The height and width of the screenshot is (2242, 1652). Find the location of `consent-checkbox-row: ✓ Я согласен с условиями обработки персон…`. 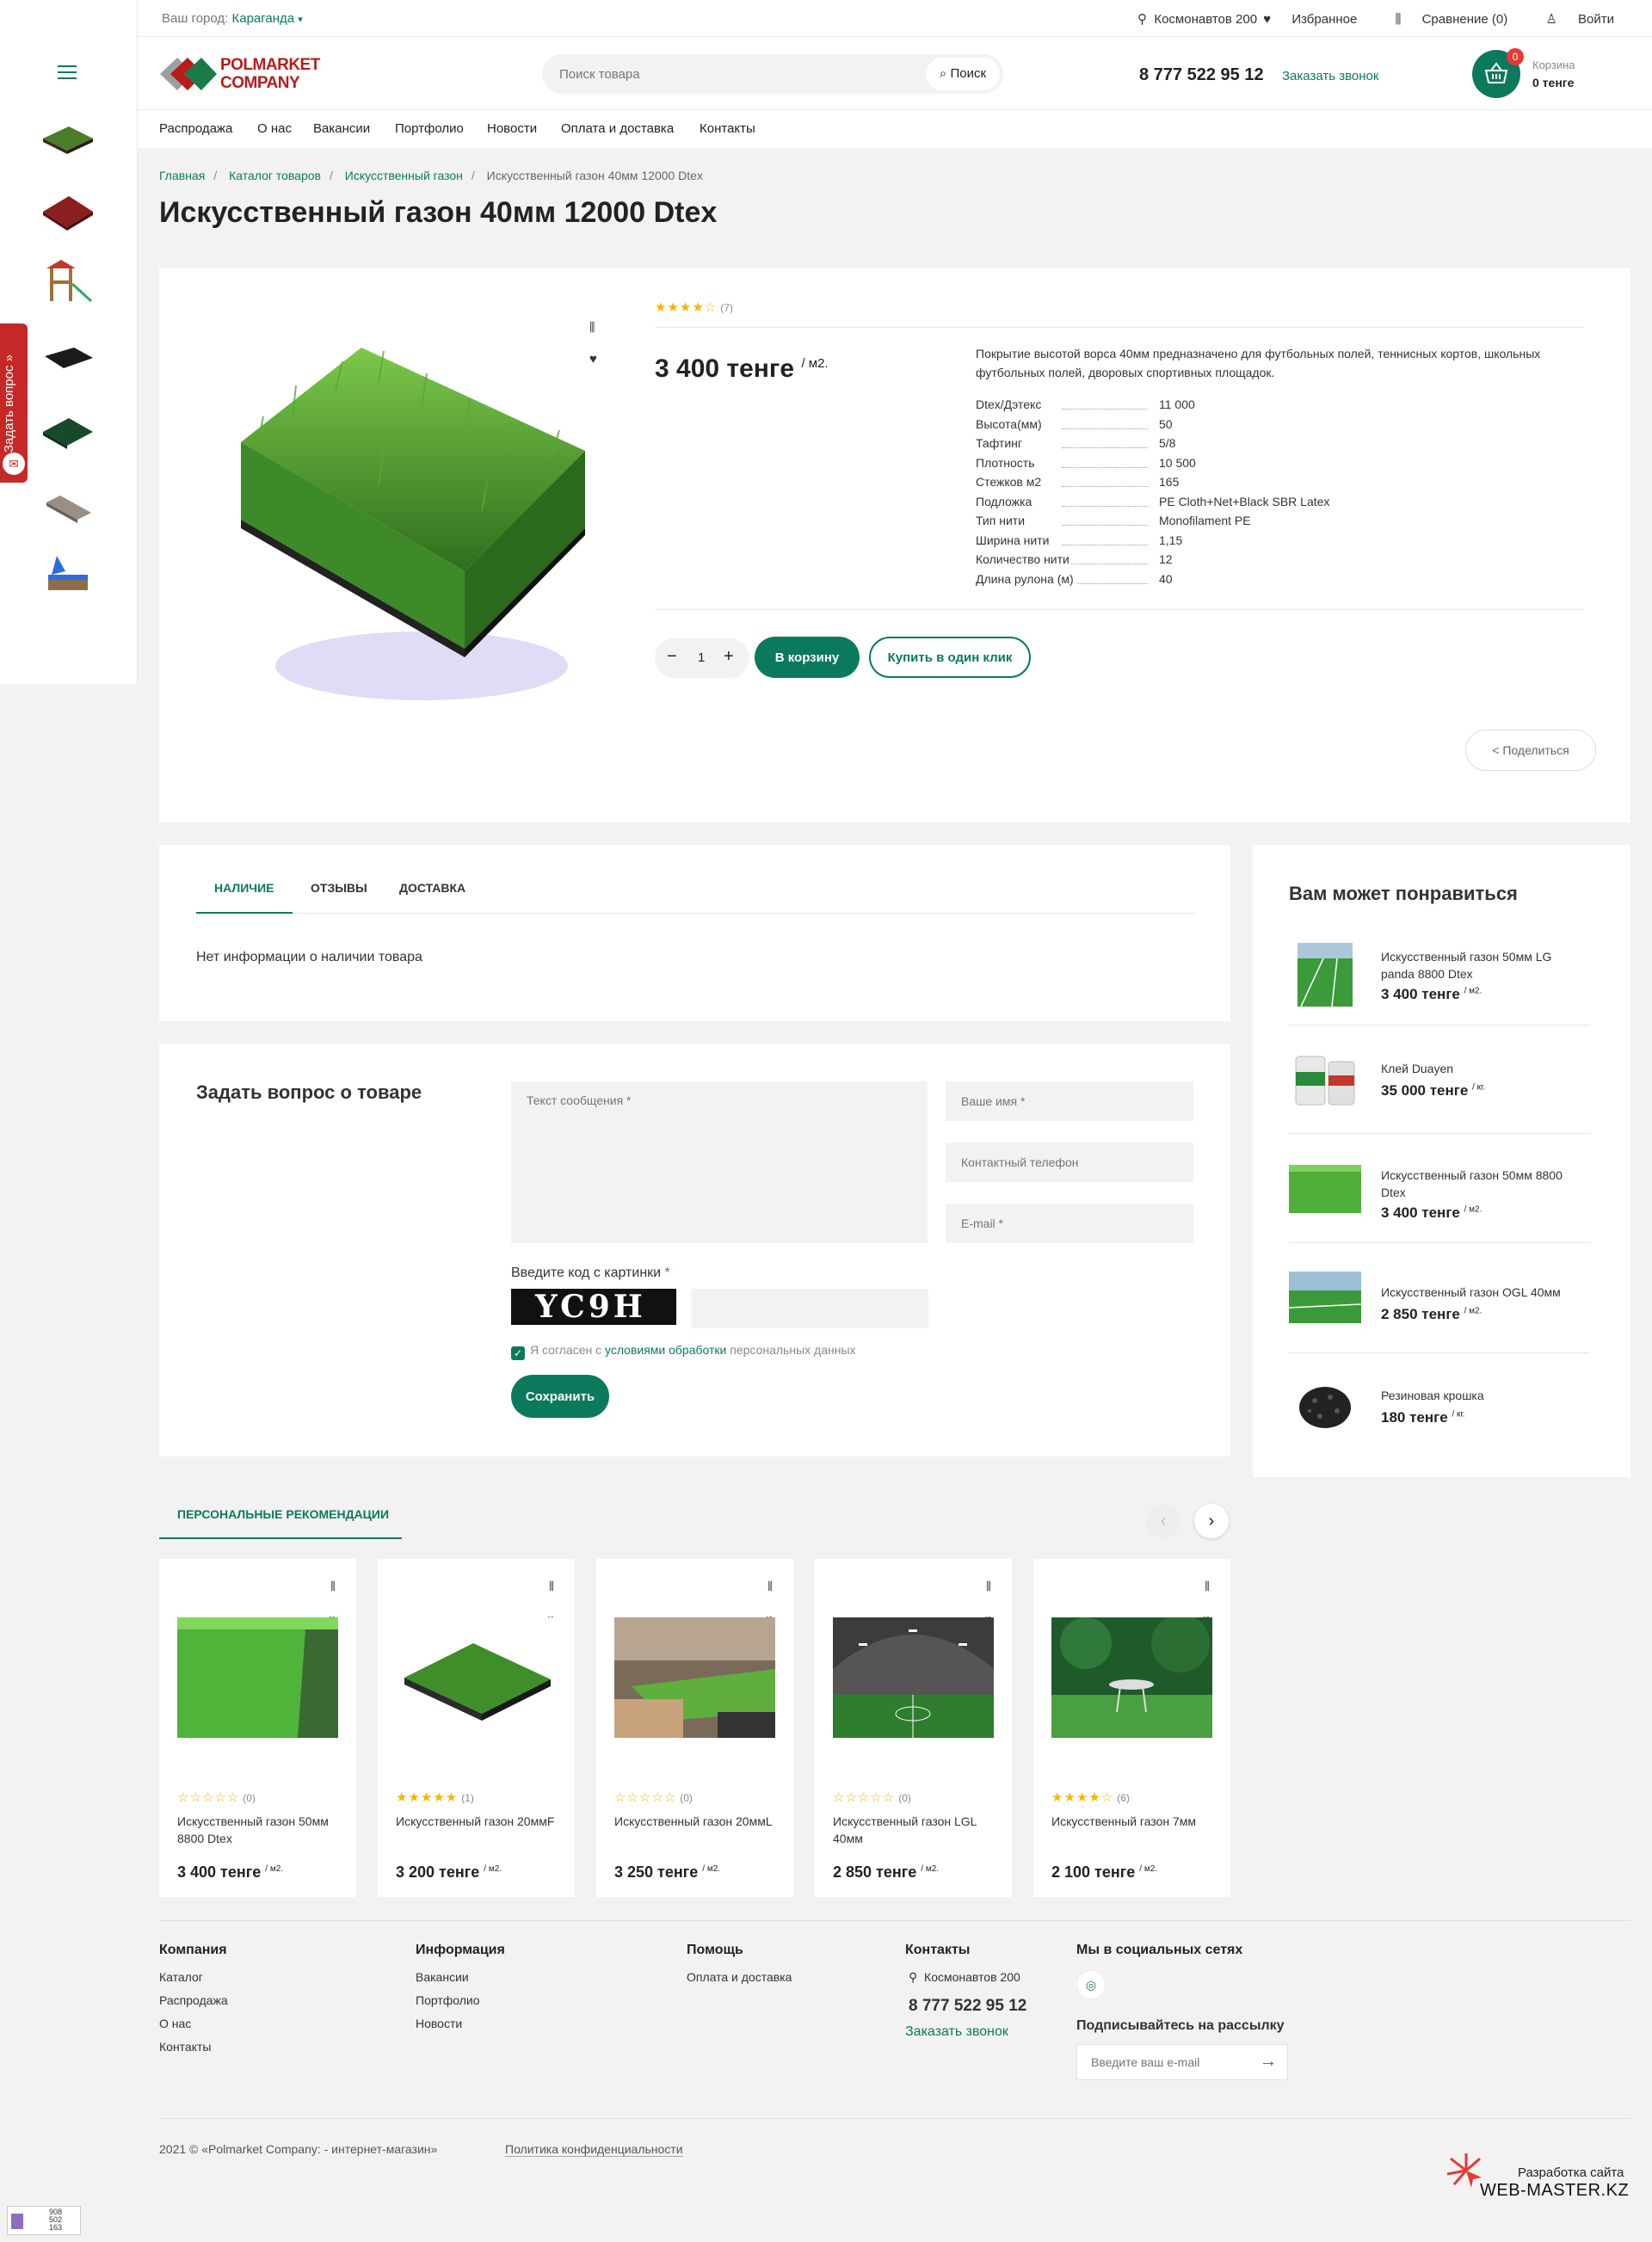

consent-checkbox-row: ✓ Я согласен с условиями обработки персон… is located at coordinates (683, 1351).